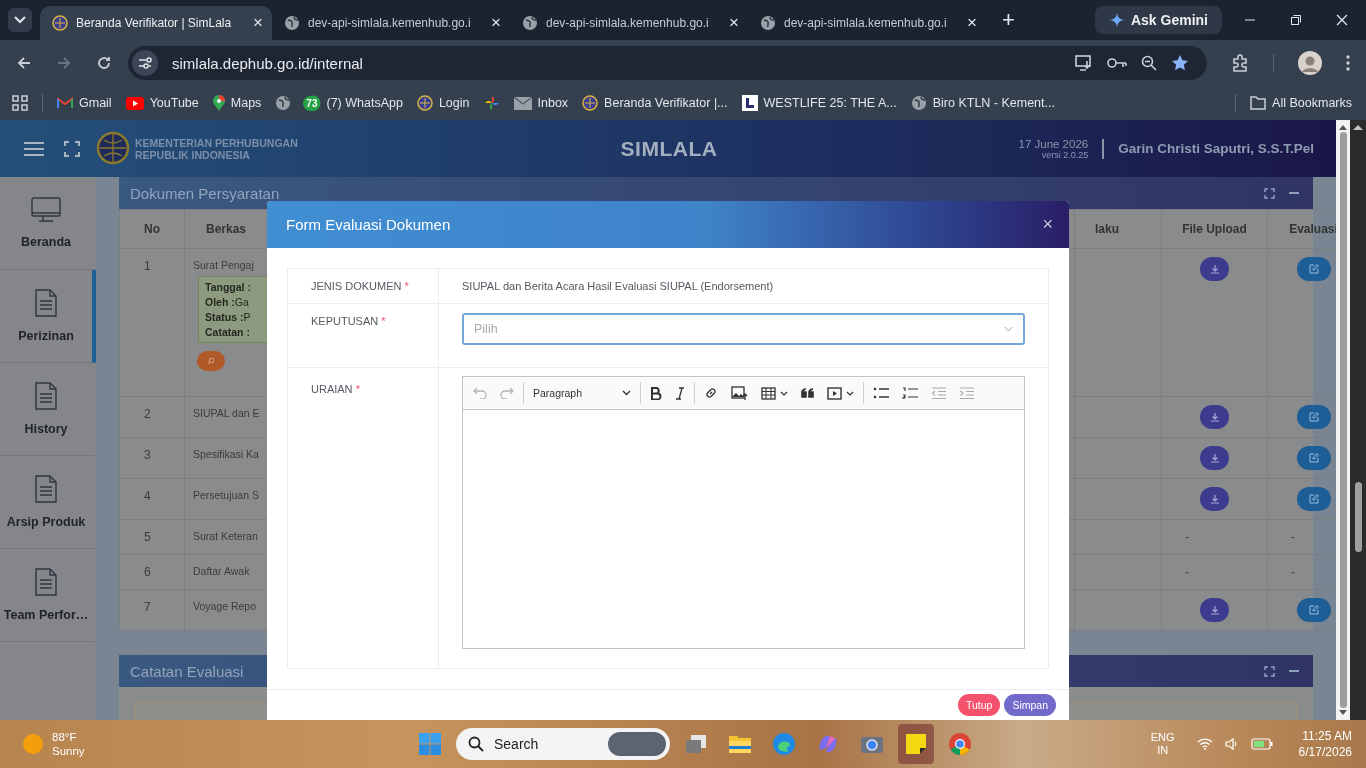 The height and width of the screenshot is (768, 1366). Describe the element at coordinates (1343, 713) in the screenshot. I see `scroll-down-icon` at that location.